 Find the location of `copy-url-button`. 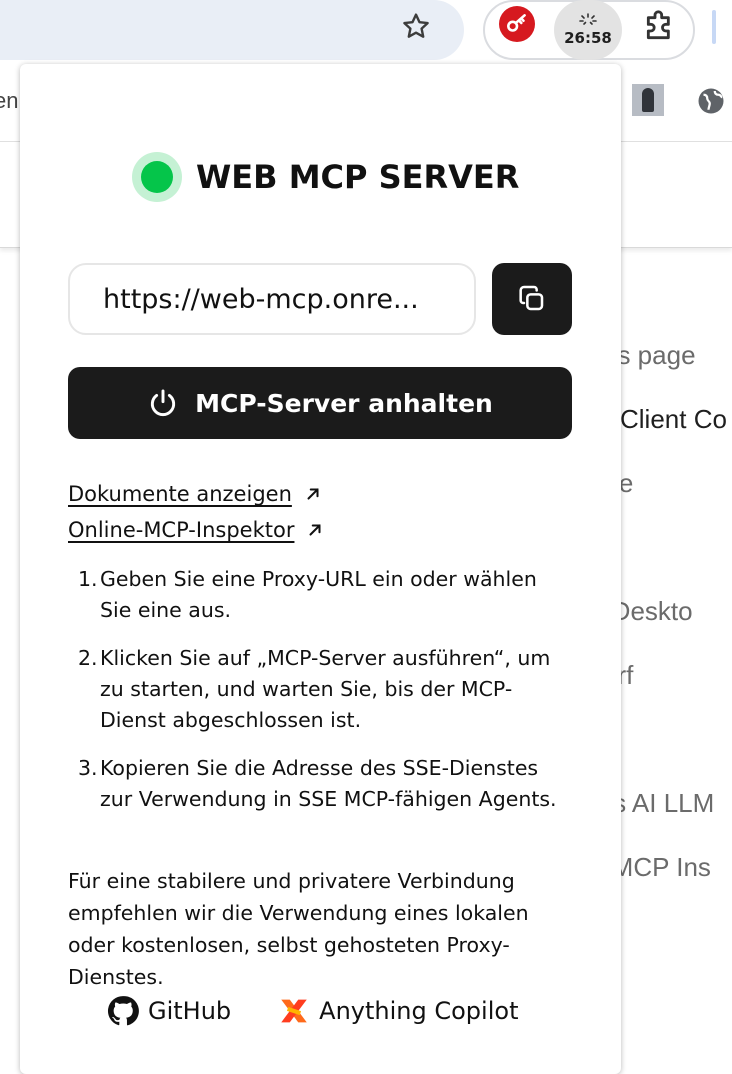

copy-url-button is located at coordinates (532, 299).